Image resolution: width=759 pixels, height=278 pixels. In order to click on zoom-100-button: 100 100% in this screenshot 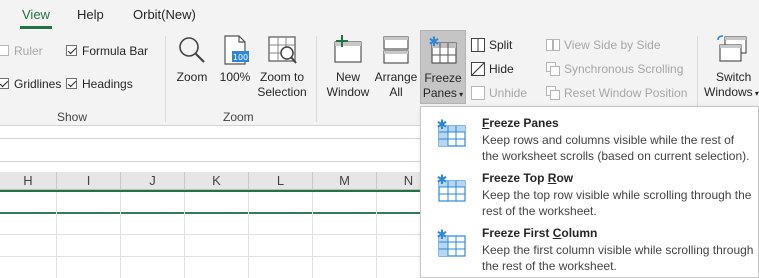, I will do `click(235, 59)`.